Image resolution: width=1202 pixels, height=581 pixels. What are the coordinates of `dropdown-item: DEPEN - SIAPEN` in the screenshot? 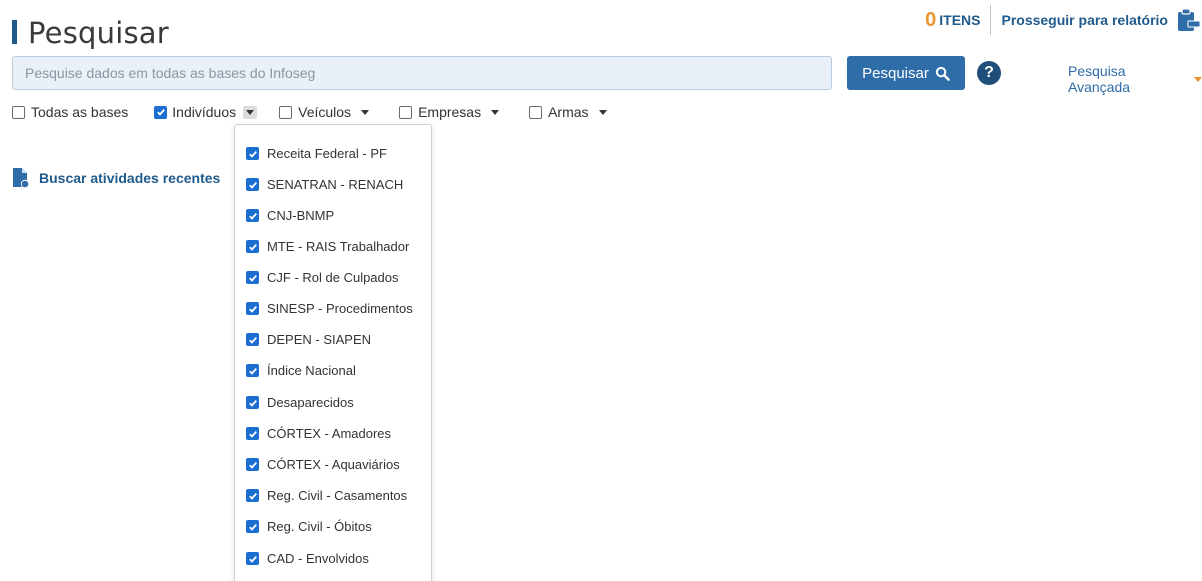 It's located at (308, 339).